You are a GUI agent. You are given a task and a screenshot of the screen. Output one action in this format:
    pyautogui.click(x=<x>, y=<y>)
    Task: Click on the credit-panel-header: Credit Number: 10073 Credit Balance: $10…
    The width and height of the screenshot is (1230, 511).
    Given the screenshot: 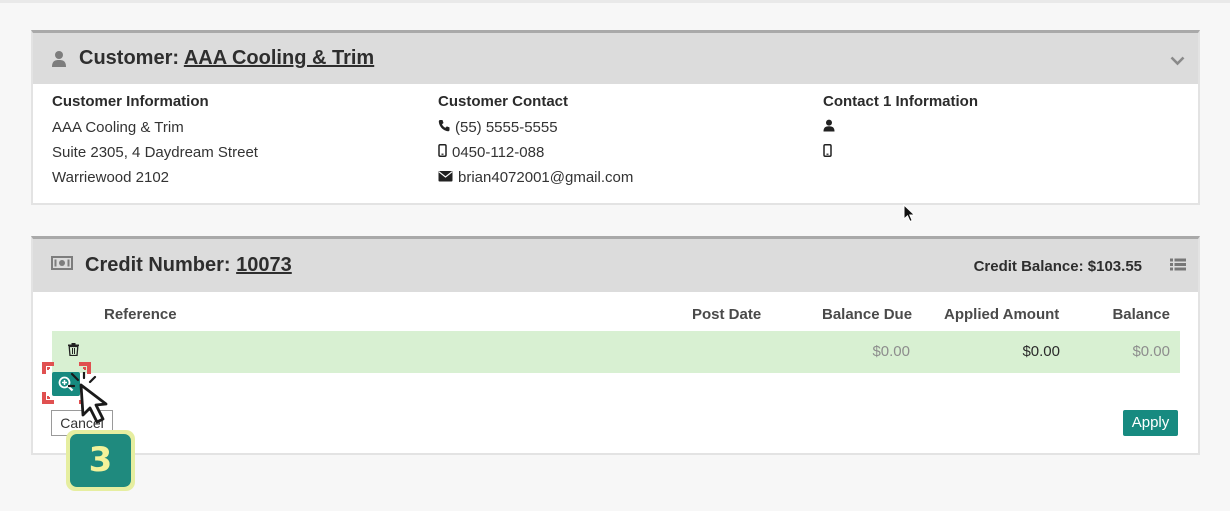 What is the action you would take?
    pyautogui.click(x=615, y=265)
    